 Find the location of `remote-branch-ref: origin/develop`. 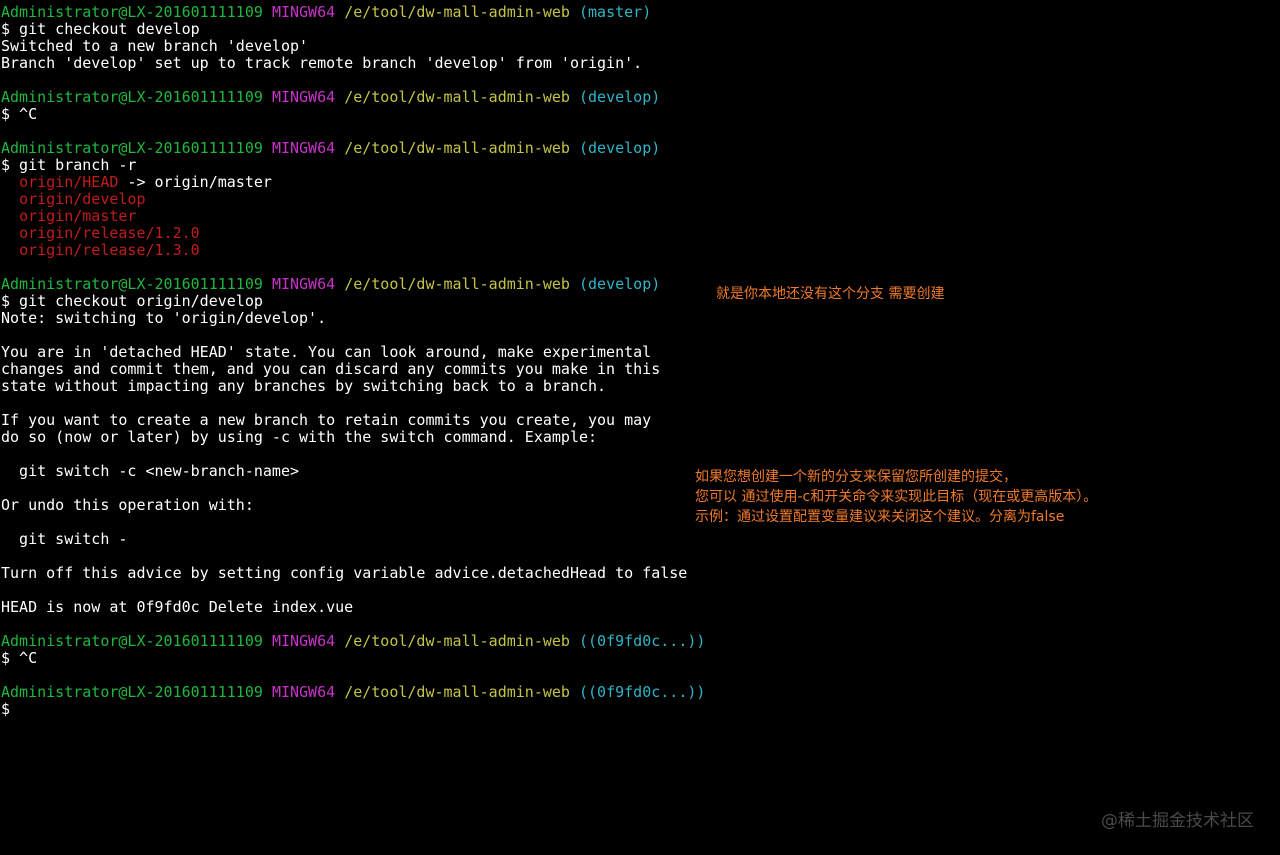

remote-branch-ref: origin/develop is located at coordinates (82, 199).